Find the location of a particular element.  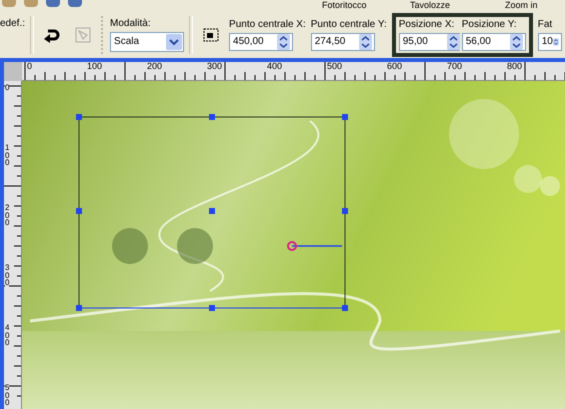

ruler-label: 600 is located at coordinates (394, 66).